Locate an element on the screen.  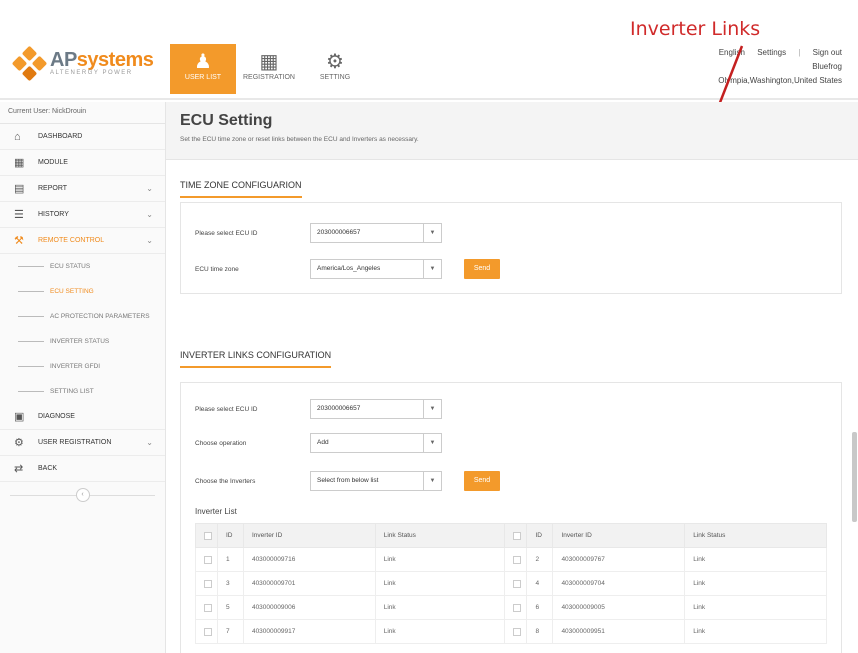
apsystems-logo: APsystems ALTENERGY POWER is located at coordinates (82, 63).